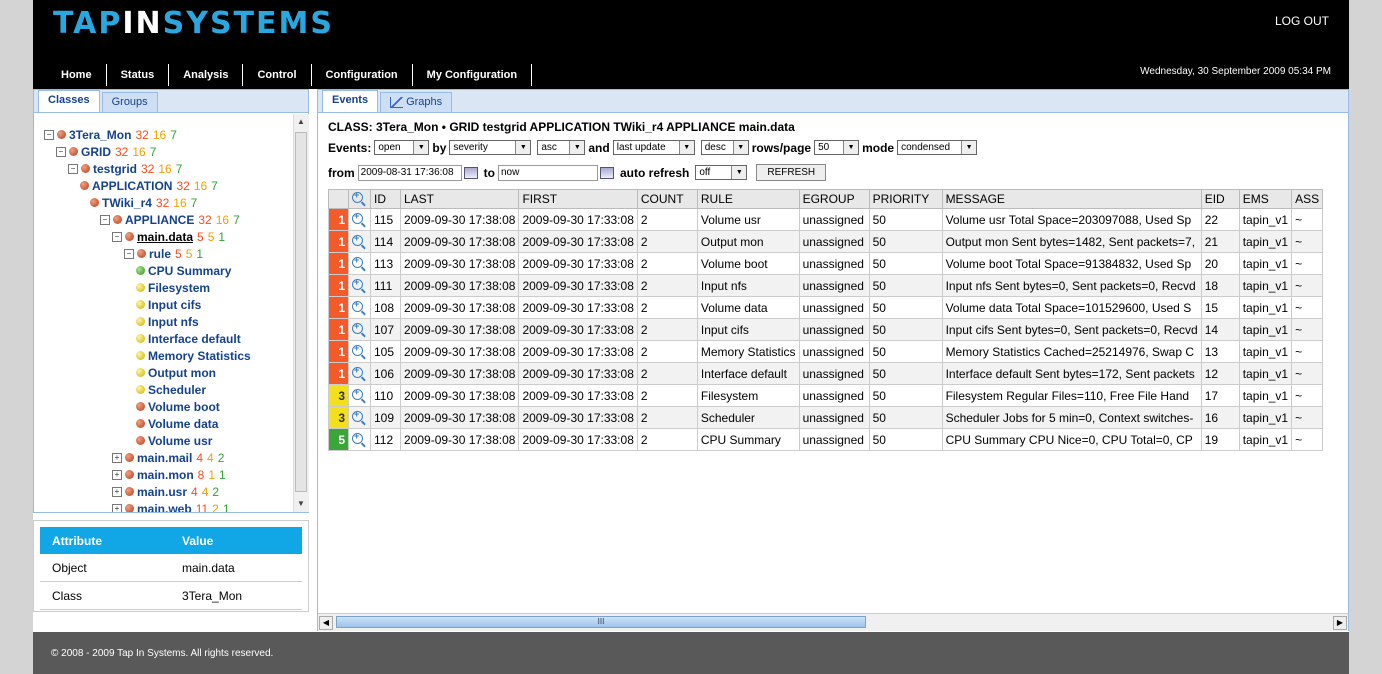 This screenshot has width=1382, height=674. Describe the element at coordinates (177, 423) in the screenshot. I see `tree-node: Volume data` at that location.